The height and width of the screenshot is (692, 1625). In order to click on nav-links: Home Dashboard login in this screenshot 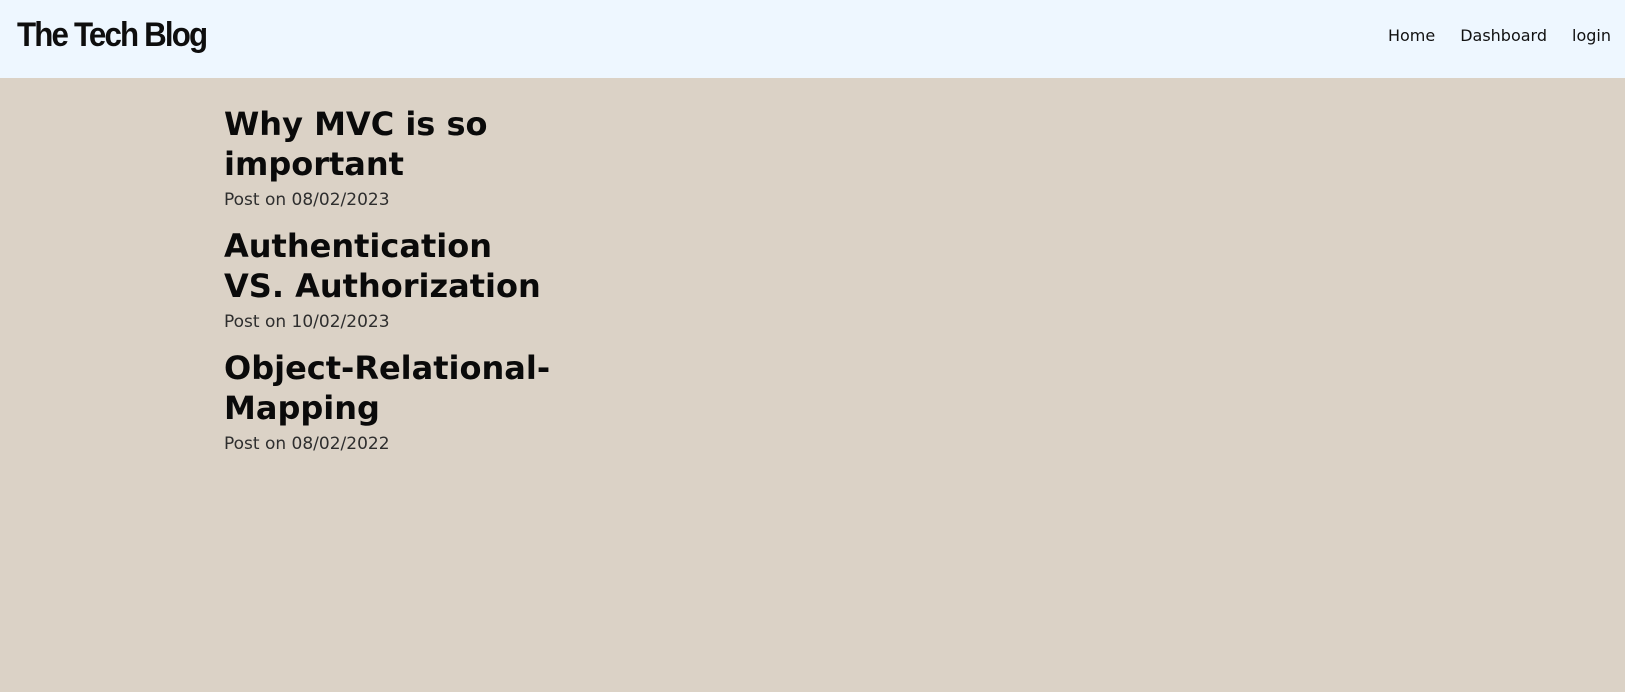, I will do `click(1499, 35)`.